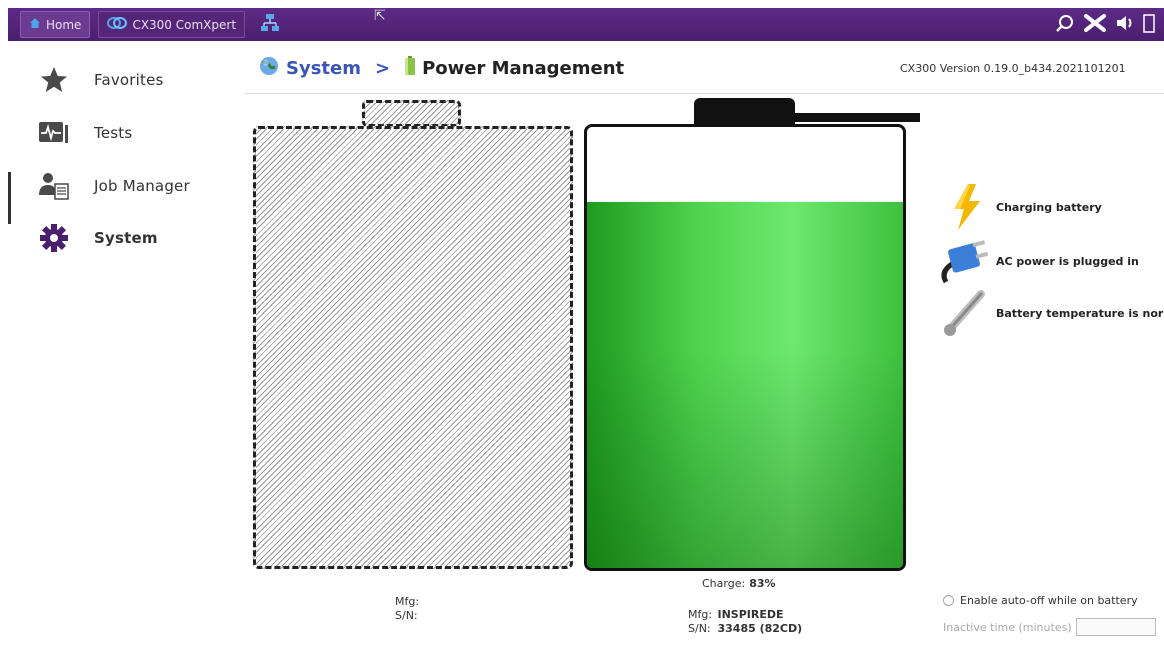  What do you see at coordinates (54, 186) in the screenshot?
I see `job-manager-icon` at bounding box center [54, 186].